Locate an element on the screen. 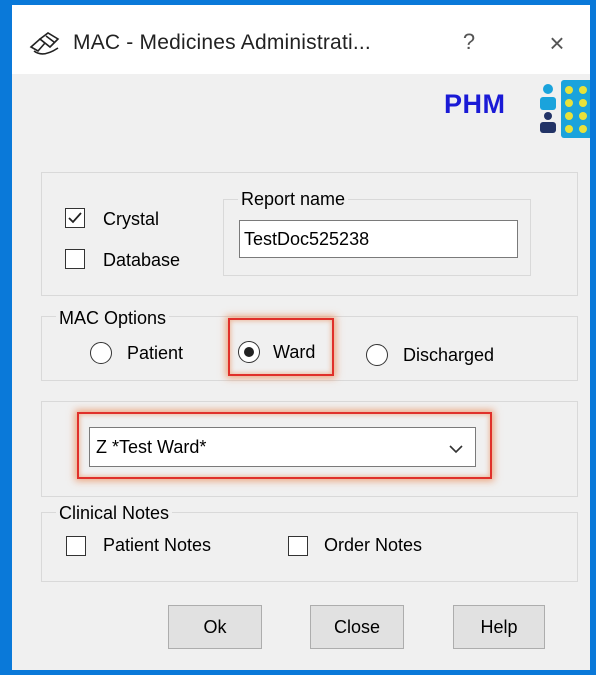 The image size is (596, 675). ward-select-highlight is located at coordinates (284, 445).